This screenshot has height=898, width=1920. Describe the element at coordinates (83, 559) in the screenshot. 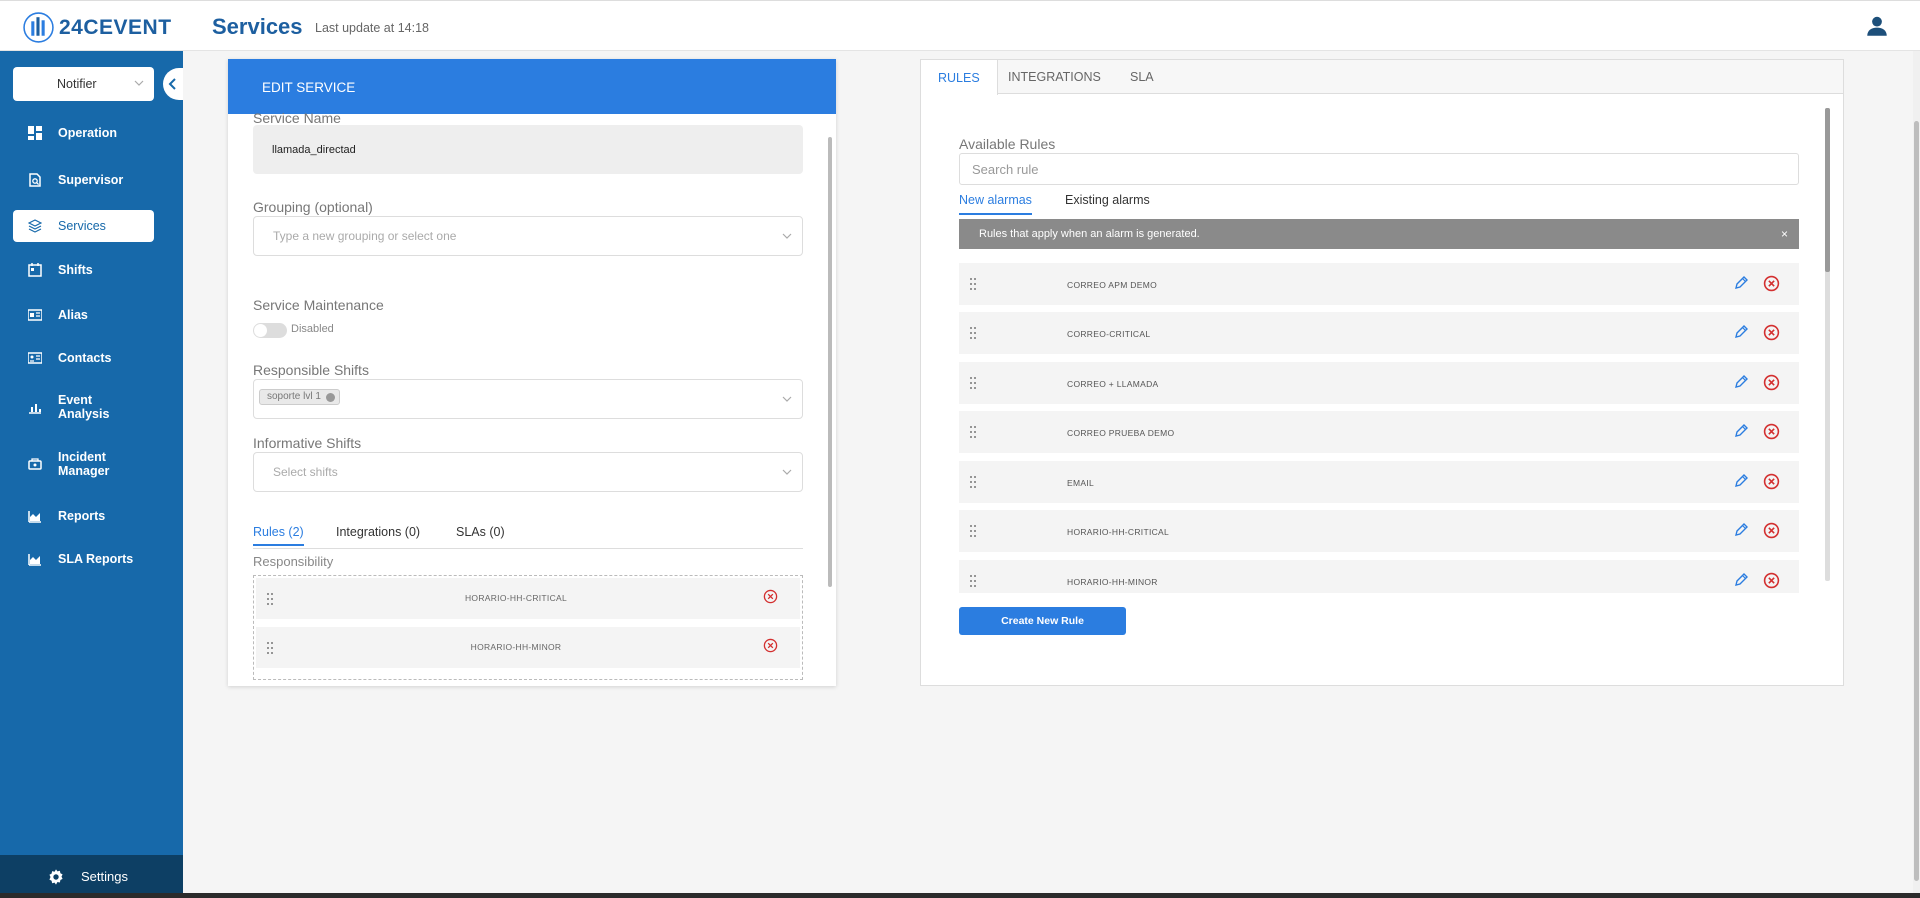

I see `sidebar-item-sla-reports: SLA Reports` at that location.